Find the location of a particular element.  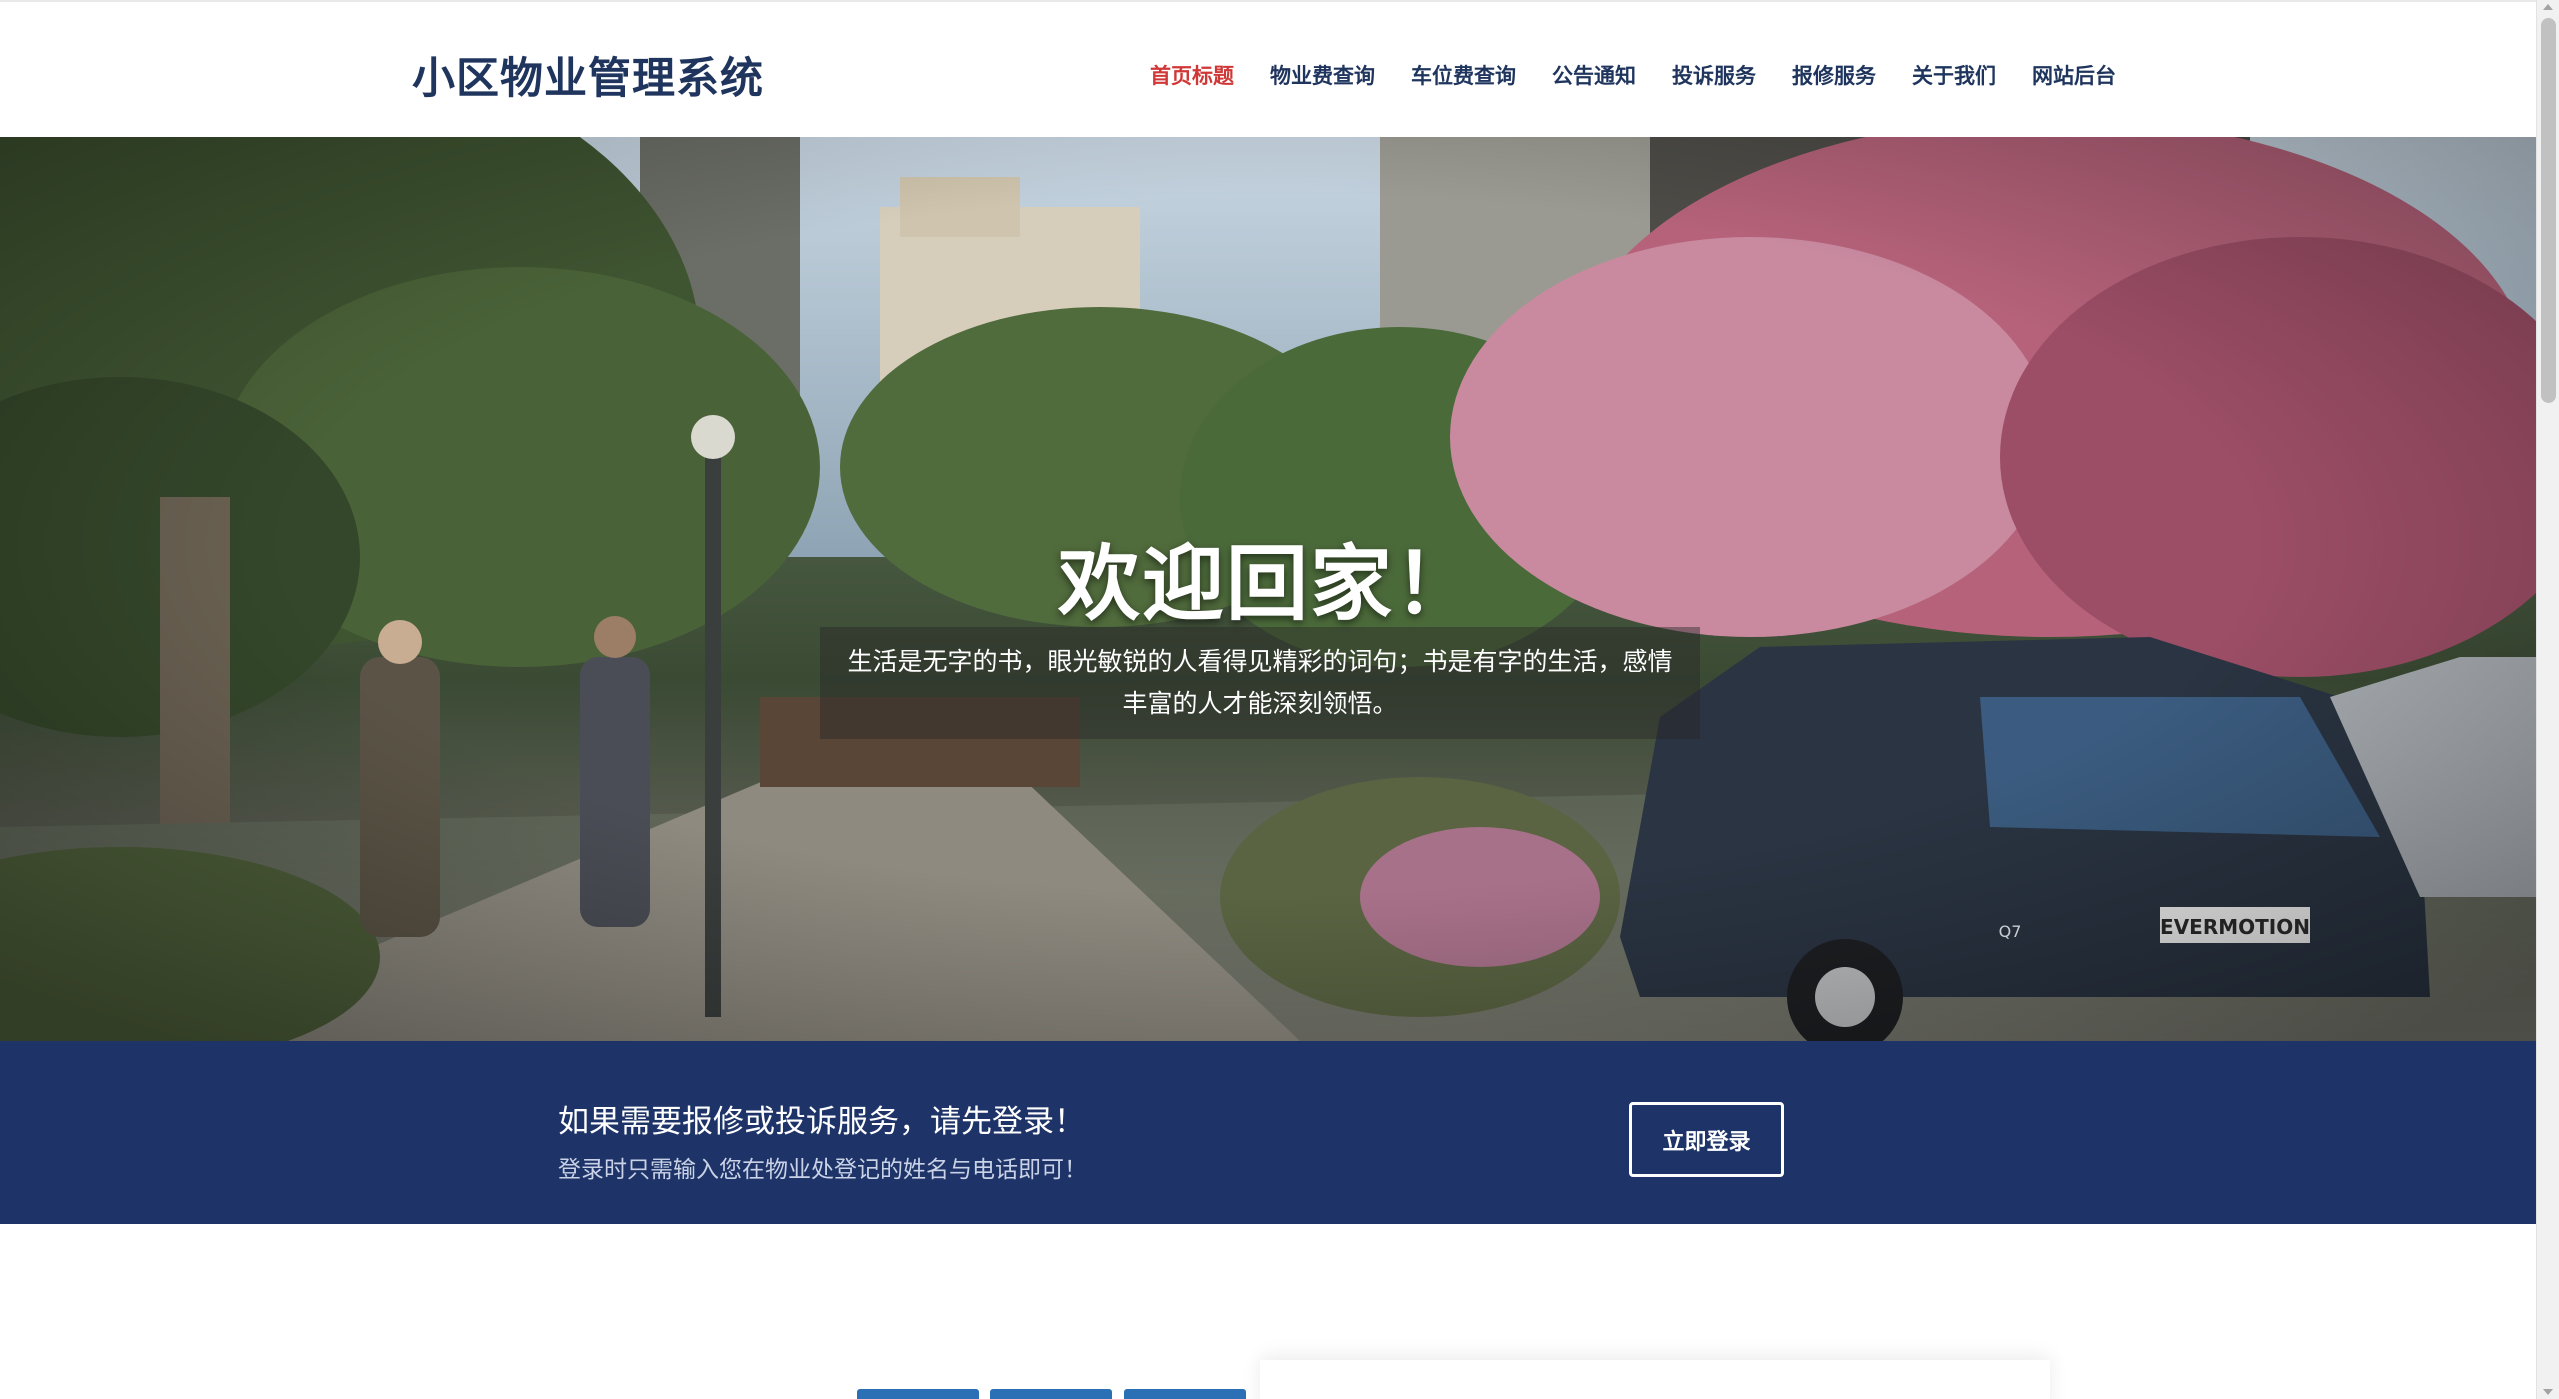

nav-item-admin: 网站后台 is located at coordinates (2074, 75).